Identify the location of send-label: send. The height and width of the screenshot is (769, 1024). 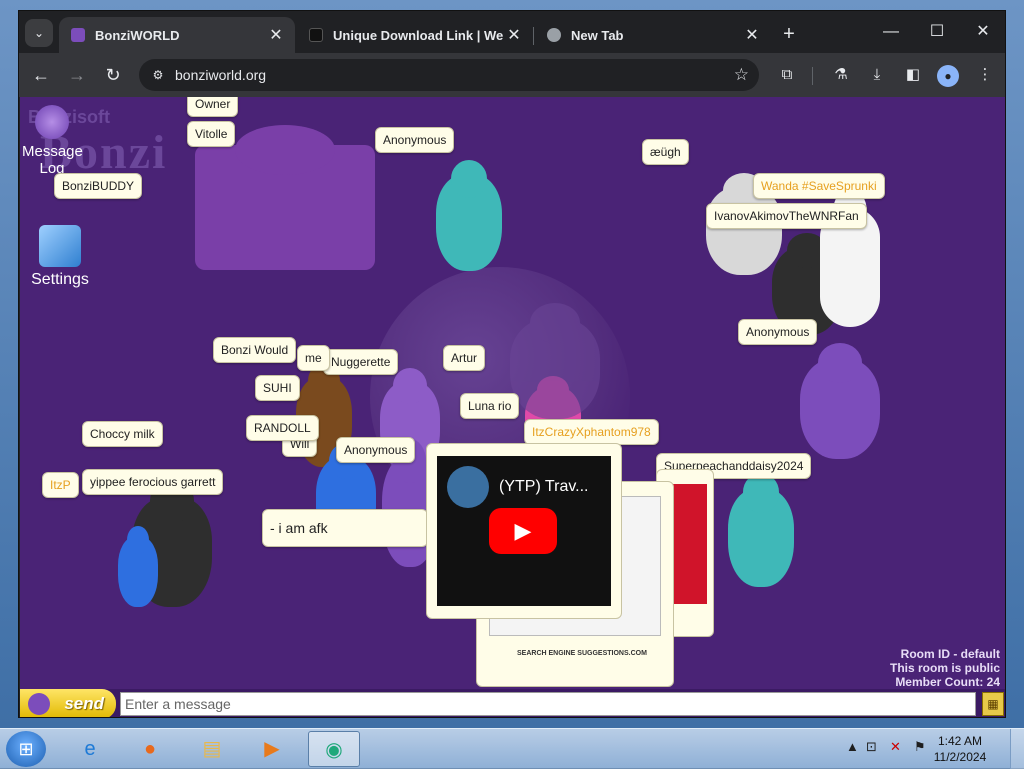
(84, 703).